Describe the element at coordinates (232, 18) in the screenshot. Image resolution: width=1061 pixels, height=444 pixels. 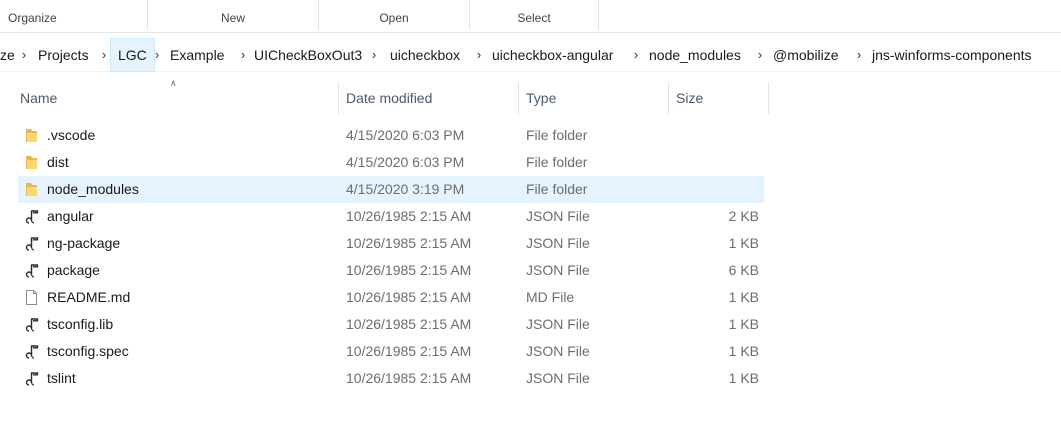
I see `ribbon-group-label: New` at that location.